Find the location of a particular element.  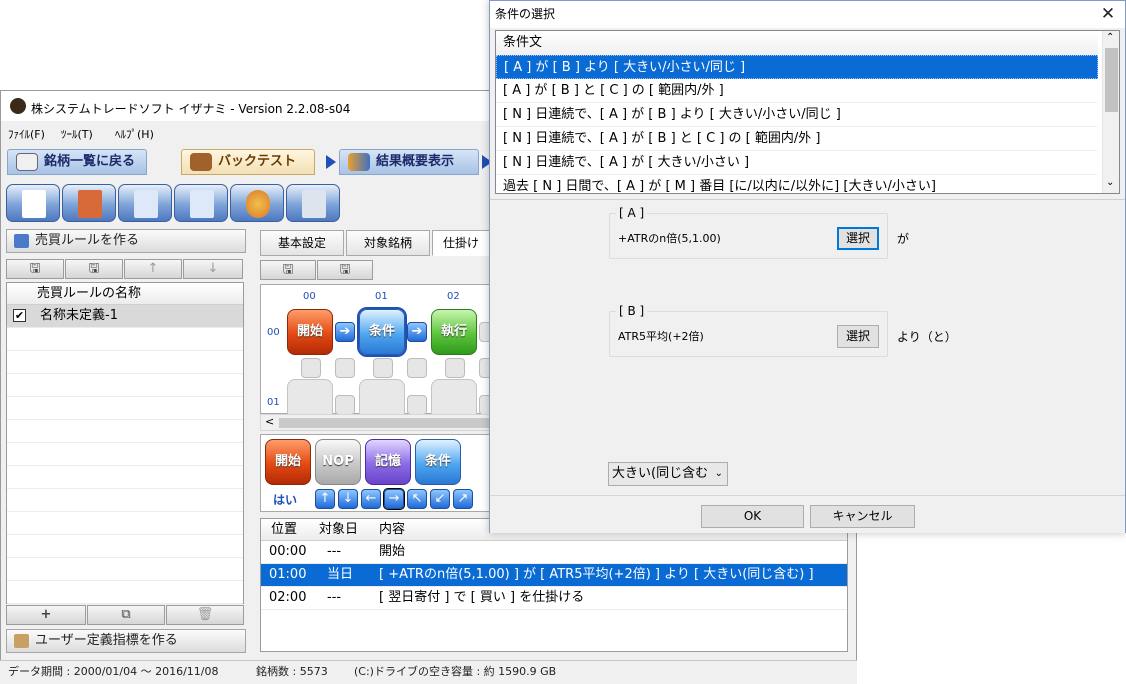

status-disk: (C:)ドライブの空き容量 : 約 1590.9 GB is located at coordinates (455, 671).